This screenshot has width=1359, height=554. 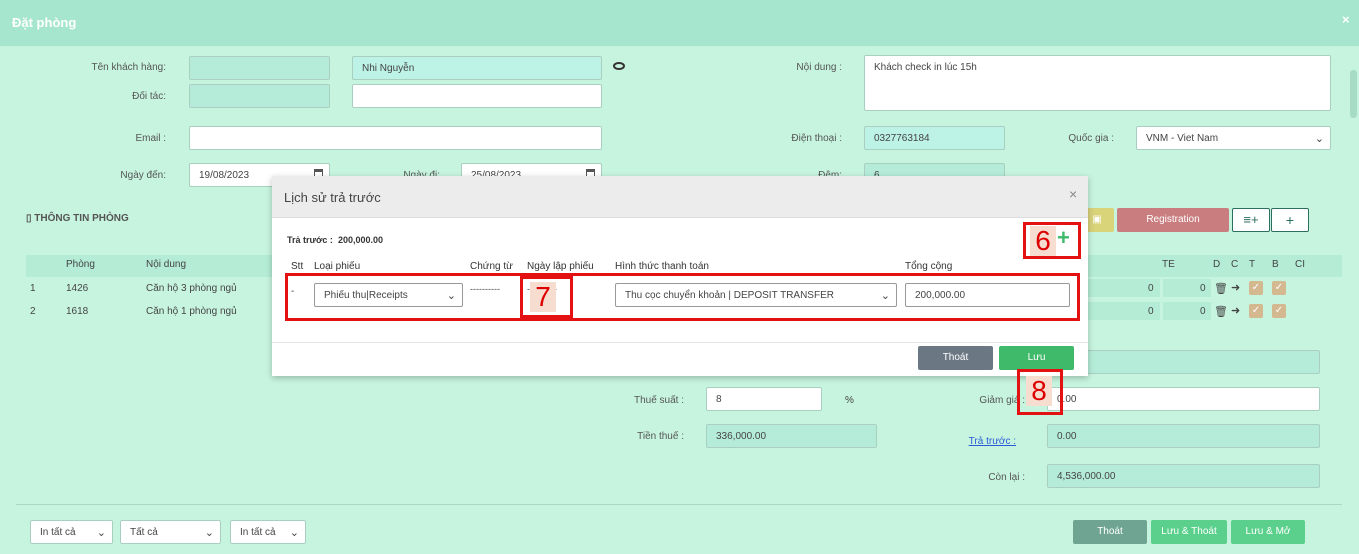 I want to click on row-stt: 2, so click(x=33, y=311).